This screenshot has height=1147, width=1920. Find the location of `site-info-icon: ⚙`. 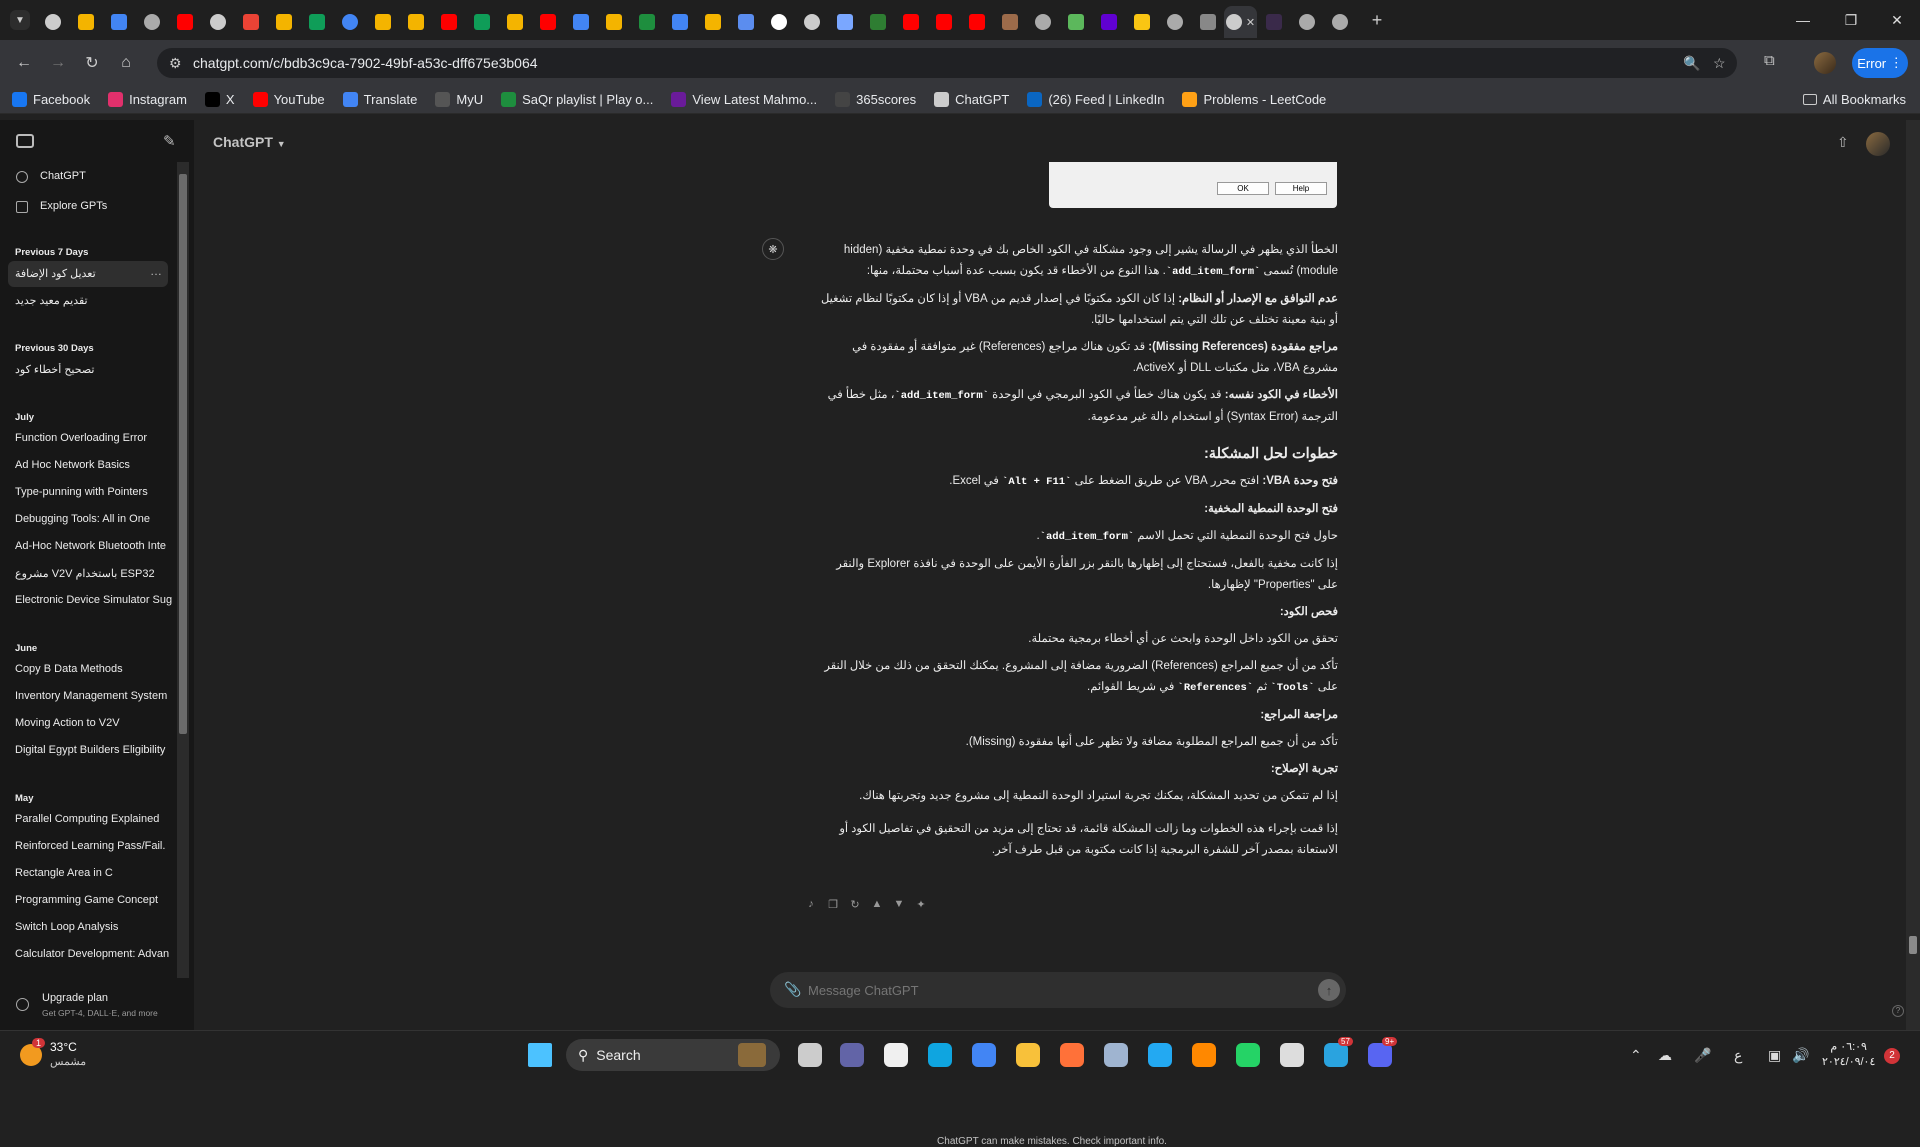

site-info-icon: ⚙ is located at coordinates (175, 63).